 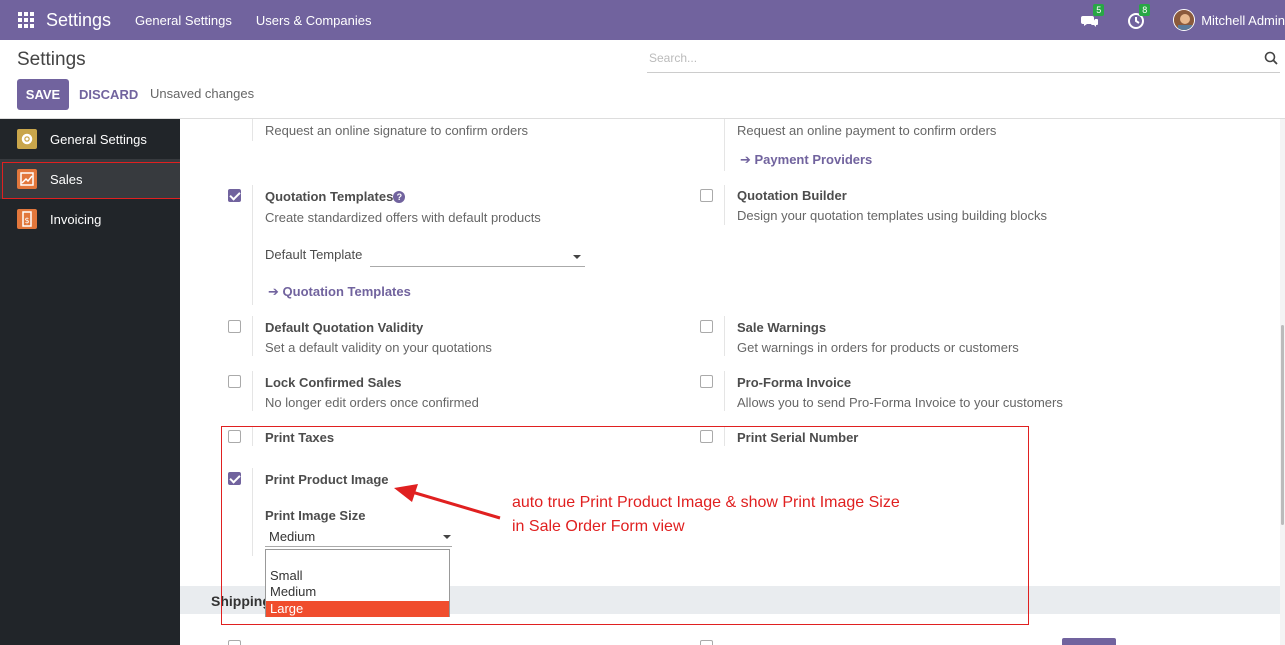 I want to click on menu-users-companies: Users & Companies, so click(x=314, y=20).